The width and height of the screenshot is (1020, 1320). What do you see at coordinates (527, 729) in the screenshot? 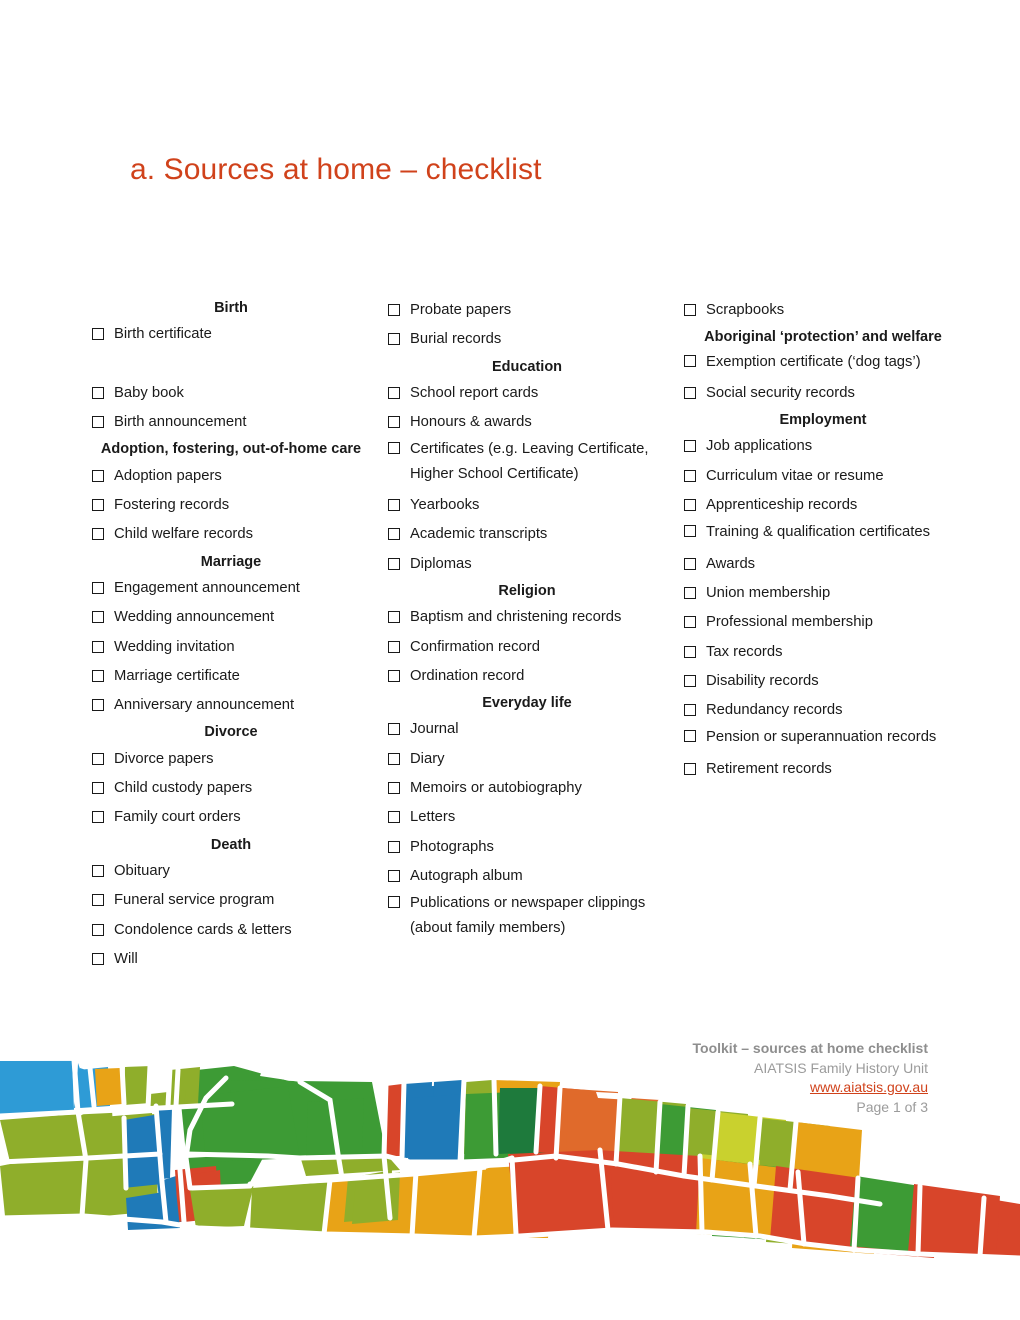
I see `checklist-item: Journal` at bounding box center [527, 729].